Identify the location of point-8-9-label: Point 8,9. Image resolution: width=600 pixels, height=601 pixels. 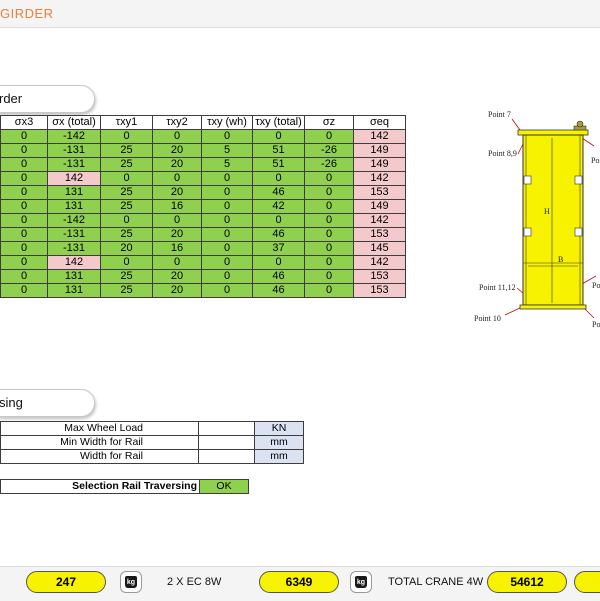
(502, 153).